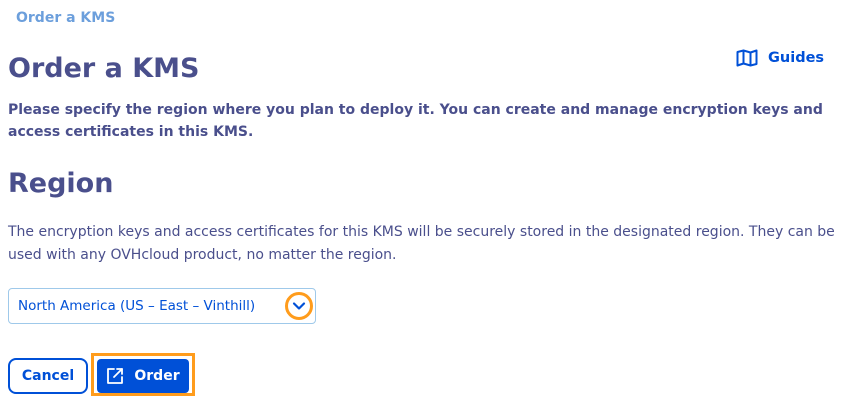 This screenshot has width=843, height=406. What do you see at coordinates (747, 58) in the screenshot?
I see `map-icon` at bounding box center [747, 58].